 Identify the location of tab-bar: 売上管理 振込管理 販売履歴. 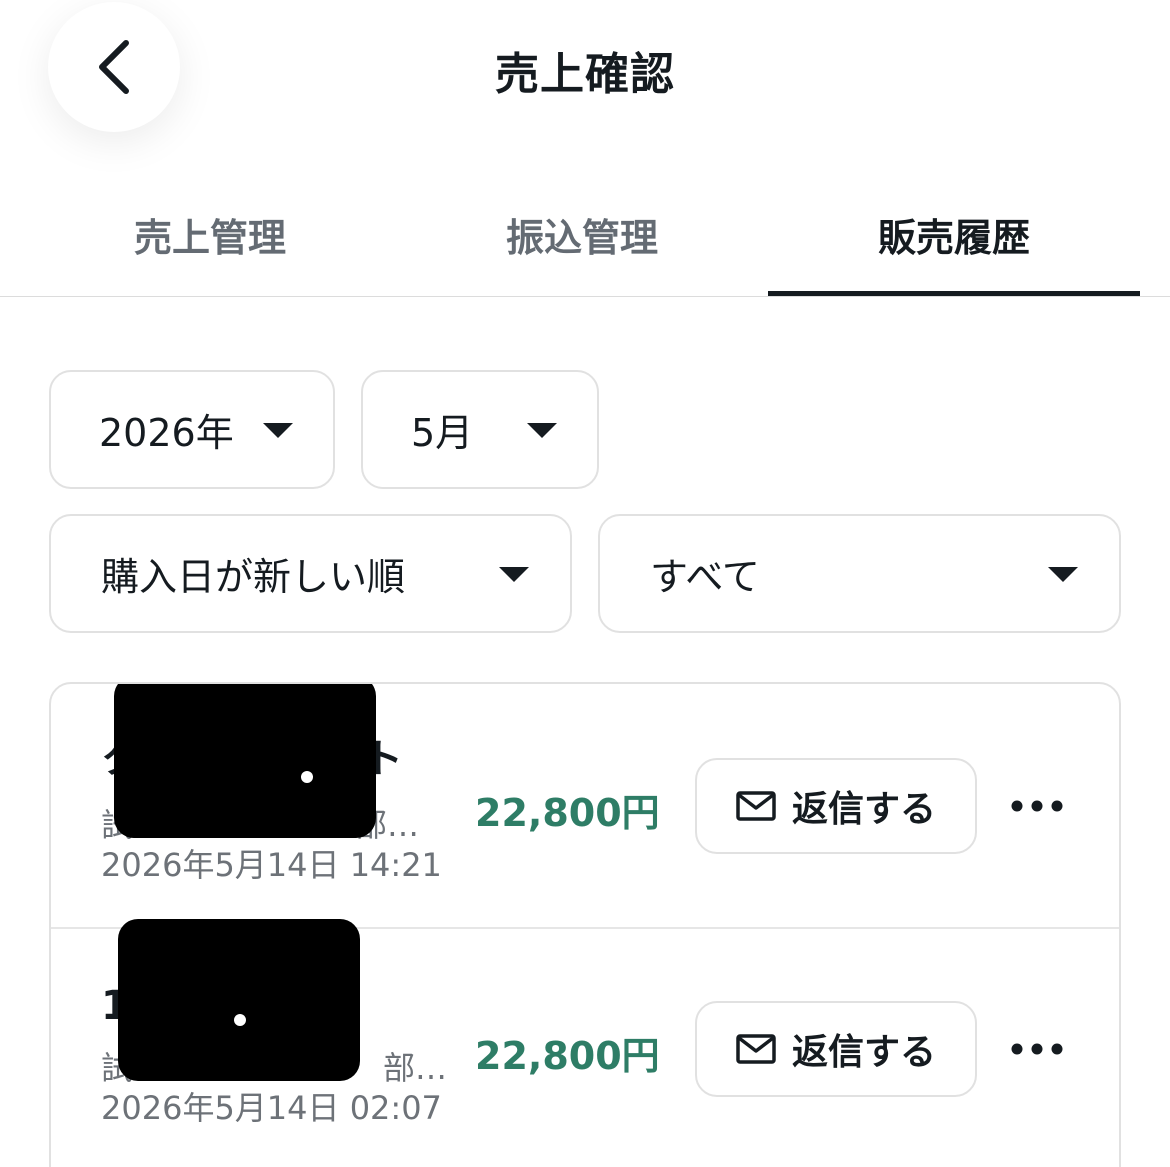
(582, 234).